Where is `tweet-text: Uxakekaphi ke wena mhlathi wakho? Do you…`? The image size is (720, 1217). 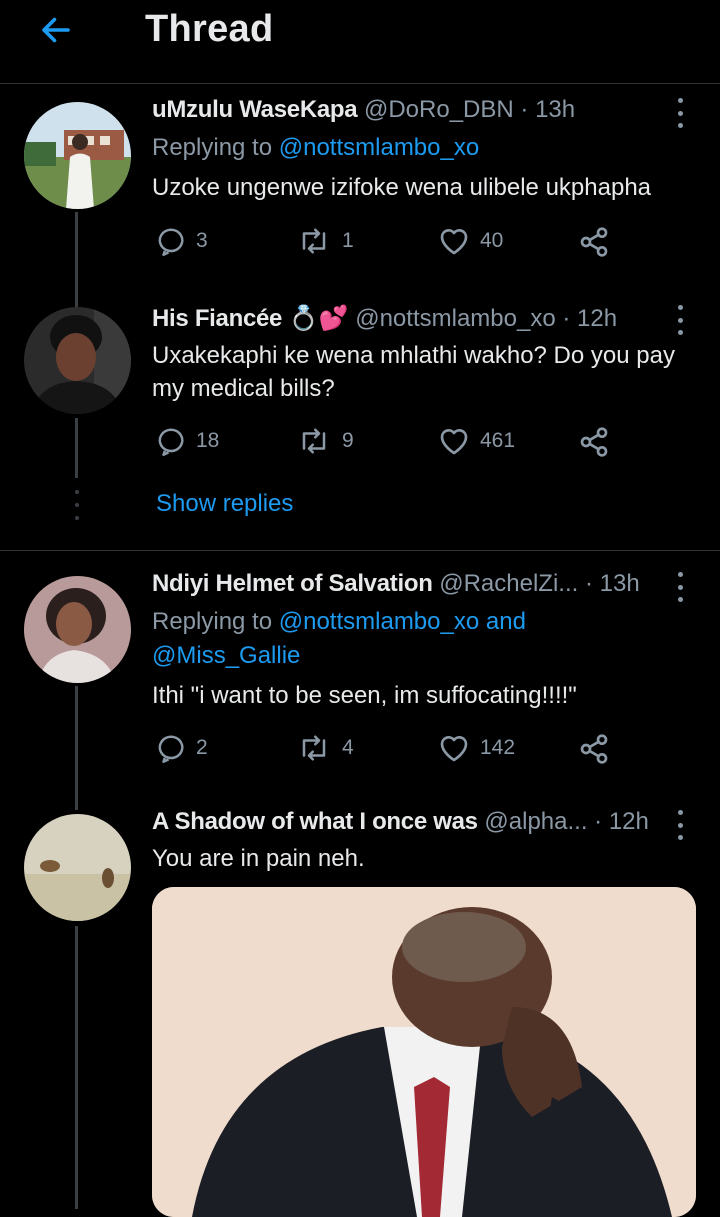
tweet-text: Uxakekaphi ke wena mhlathi wakho? Do you… is located at coordinates (413, 372).